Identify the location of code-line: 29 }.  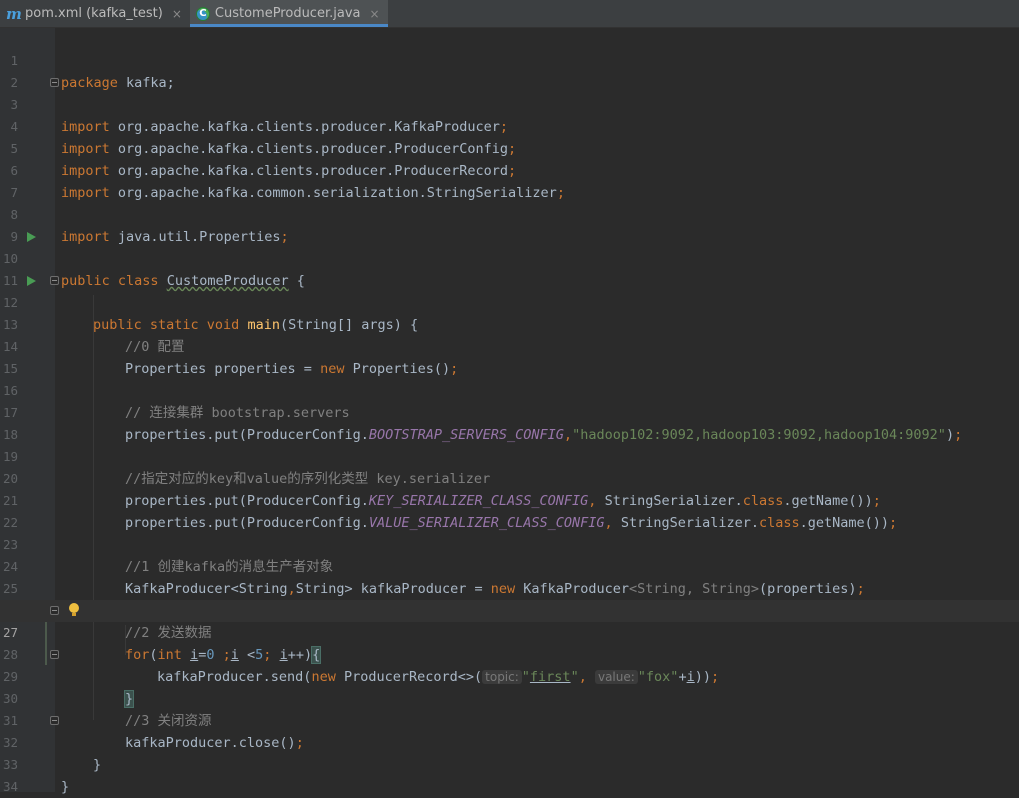
(509, 676).